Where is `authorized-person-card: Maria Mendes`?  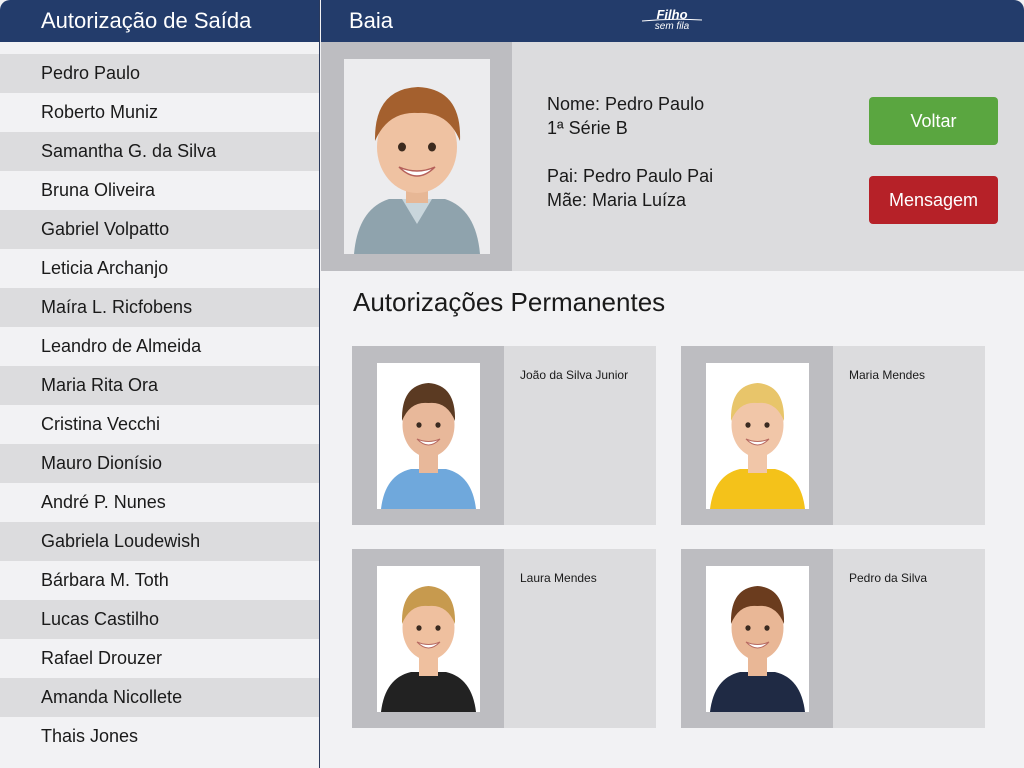
authorized-person-card: Maria Mendes is located at coordinates (833, 435).